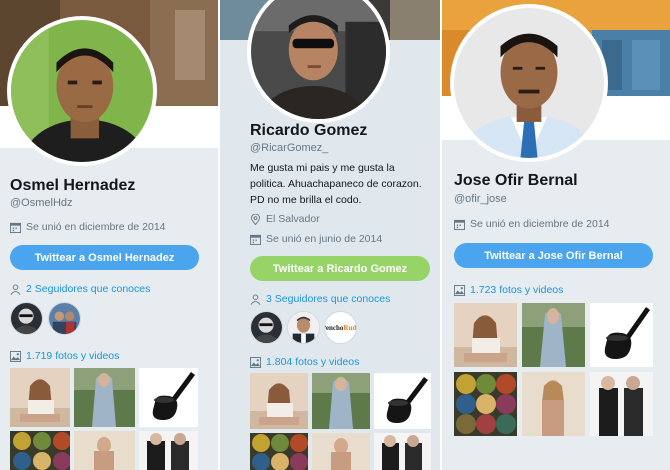 The image size is (670, 470). What do you see at coordinates (328, 299) in the screenshot?
I see `followers-you-know-text: 3 Seguidores que conoces` at bounding box center [328, 299].